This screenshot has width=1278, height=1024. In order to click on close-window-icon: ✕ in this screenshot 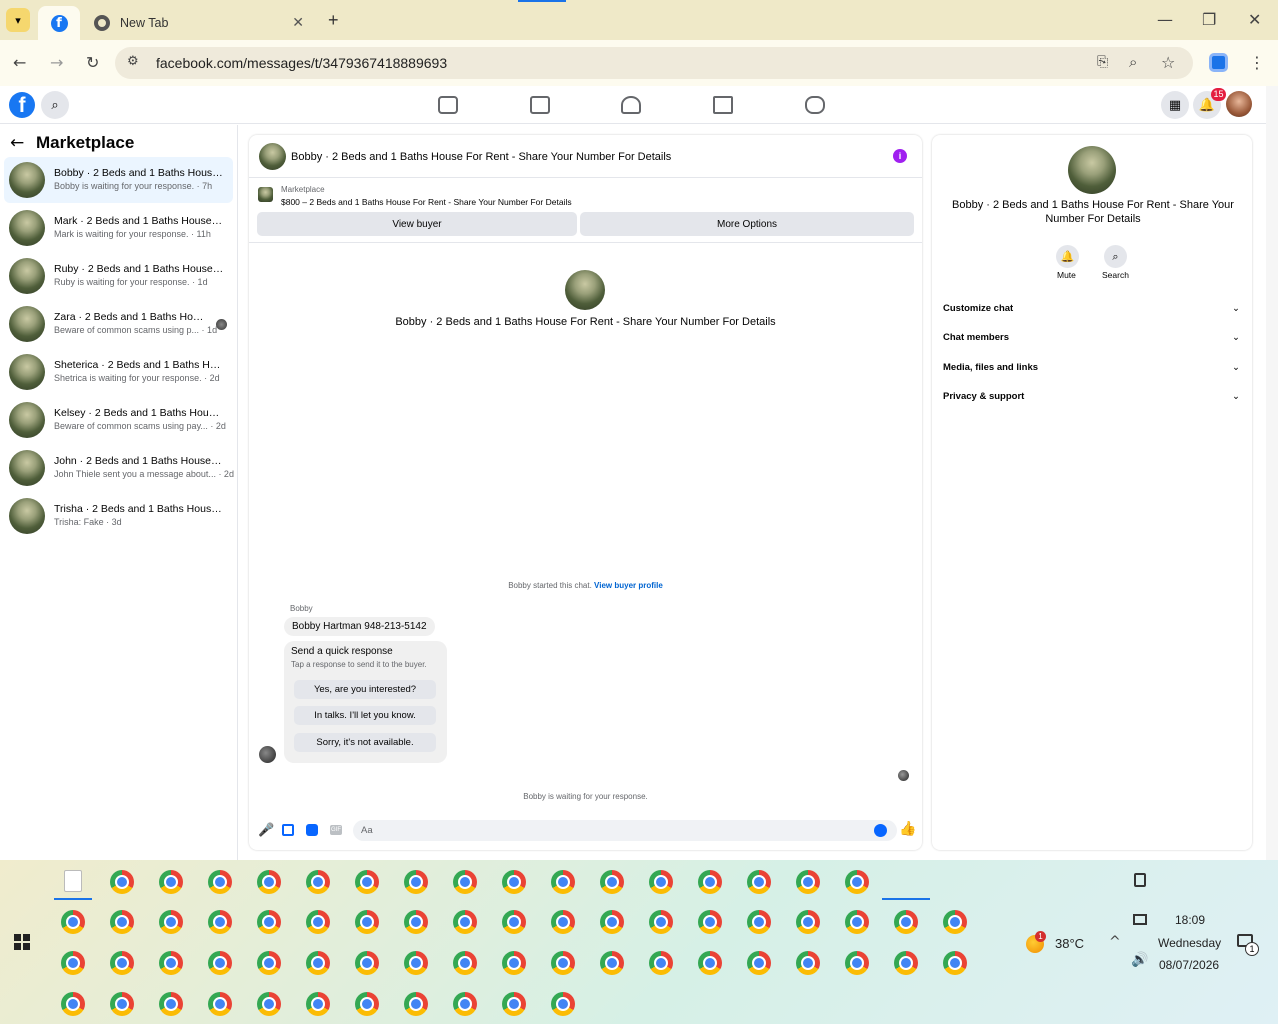, I will do `click(1254, 19)`.